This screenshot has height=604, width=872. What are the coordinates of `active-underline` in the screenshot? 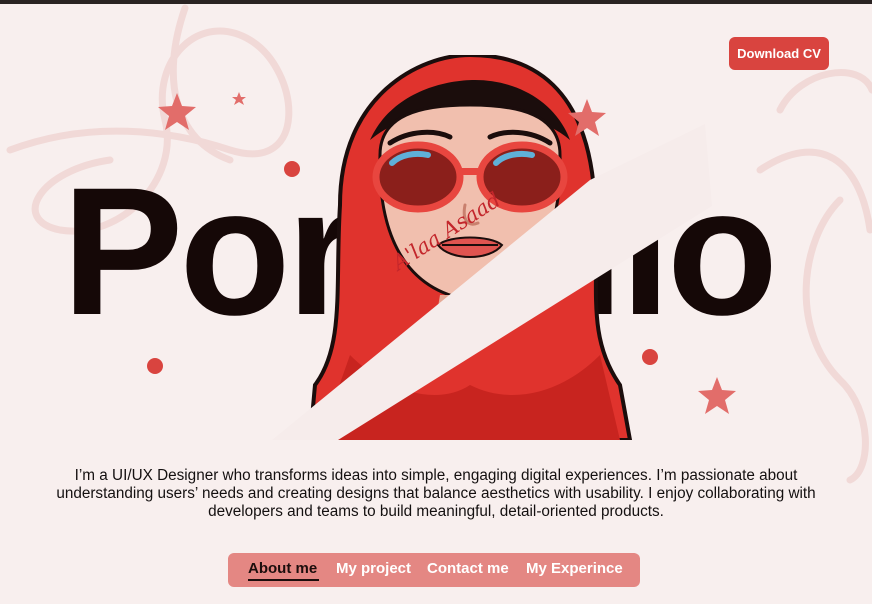 It's located at (283, 580).